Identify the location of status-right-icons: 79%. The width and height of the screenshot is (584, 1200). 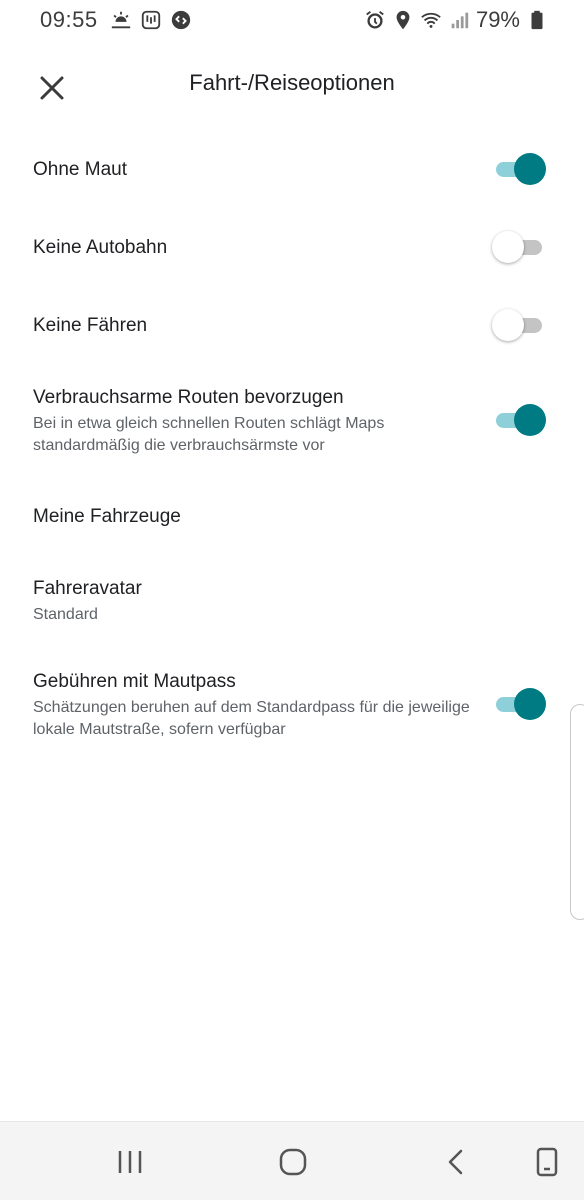
(456, 20).